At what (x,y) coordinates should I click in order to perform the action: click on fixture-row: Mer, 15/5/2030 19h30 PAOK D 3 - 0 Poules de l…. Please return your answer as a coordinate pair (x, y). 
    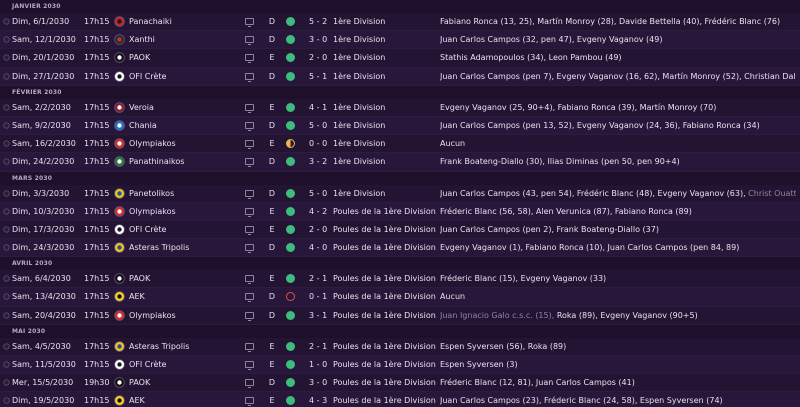
    Looking at the image, I should click on (400, 383).